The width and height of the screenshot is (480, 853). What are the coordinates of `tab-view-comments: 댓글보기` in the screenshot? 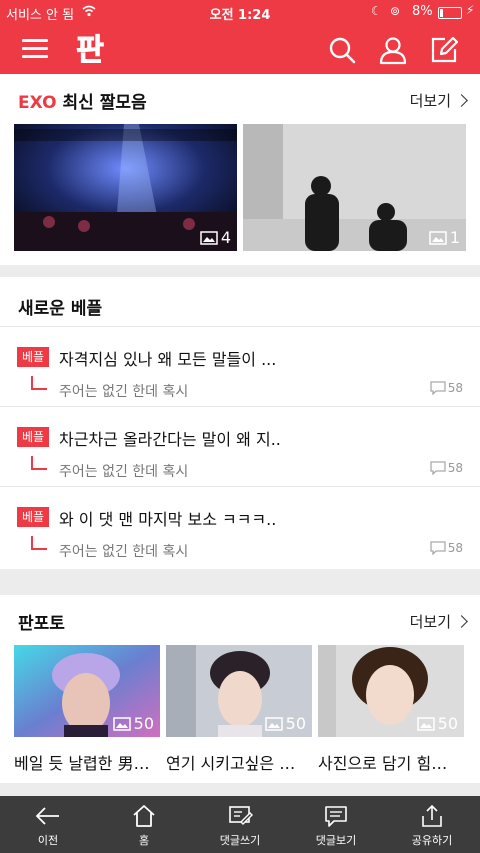 It's located at (336, 824).